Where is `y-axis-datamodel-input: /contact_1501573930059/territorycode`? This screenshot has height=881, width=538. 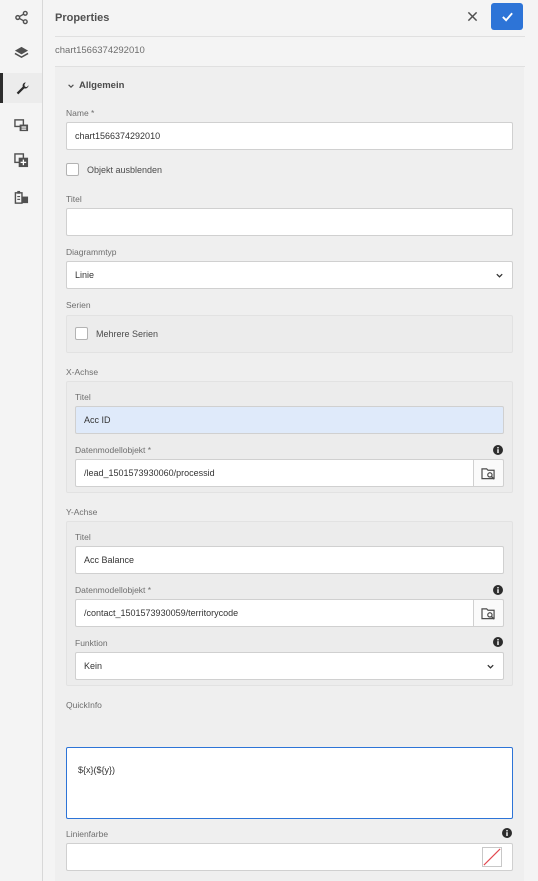 y-axis-datamodel-input: /contact_1501573930059/territorycode is located at coordinates (274, 613).